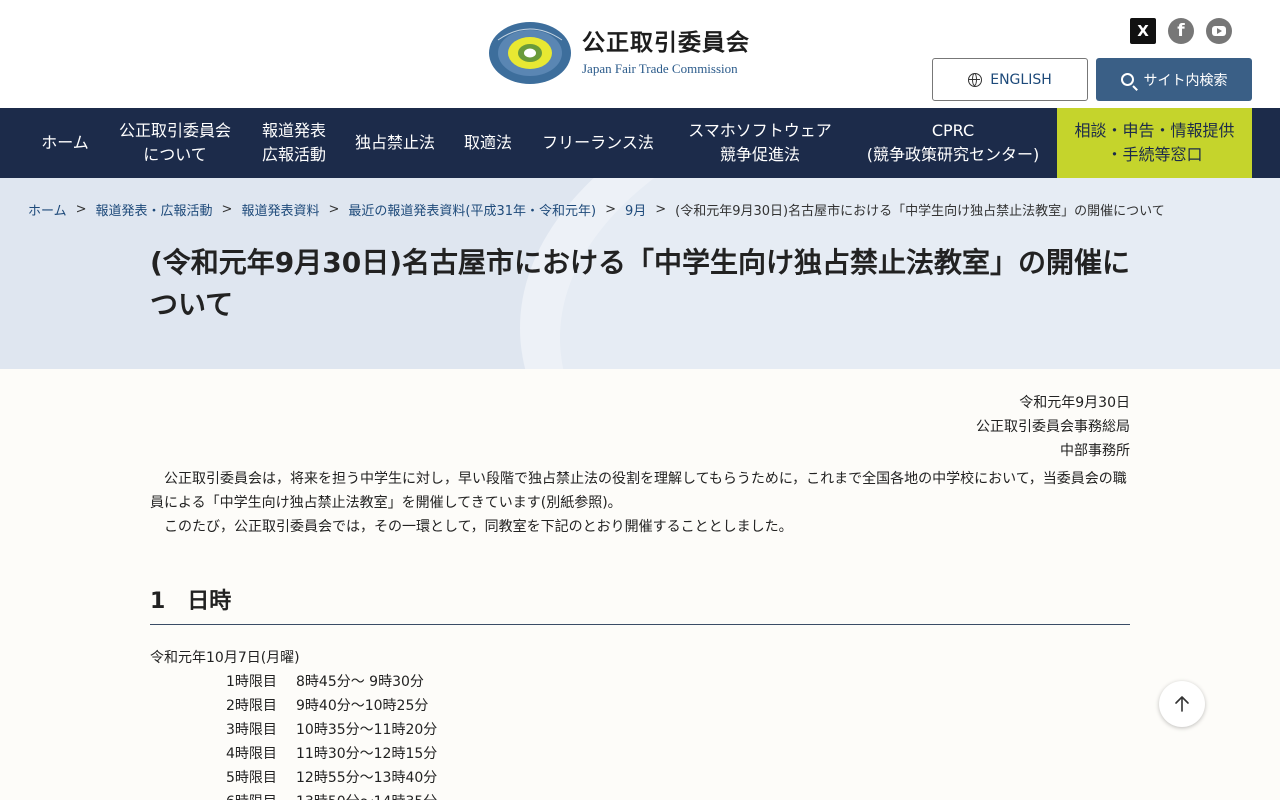 Image resolution: width=1280 pixels, height=800 pixels. Describe the element at coordinates (367, 754) in the screenshot. I see `period-time: 11時30分～12時15分` at that location.